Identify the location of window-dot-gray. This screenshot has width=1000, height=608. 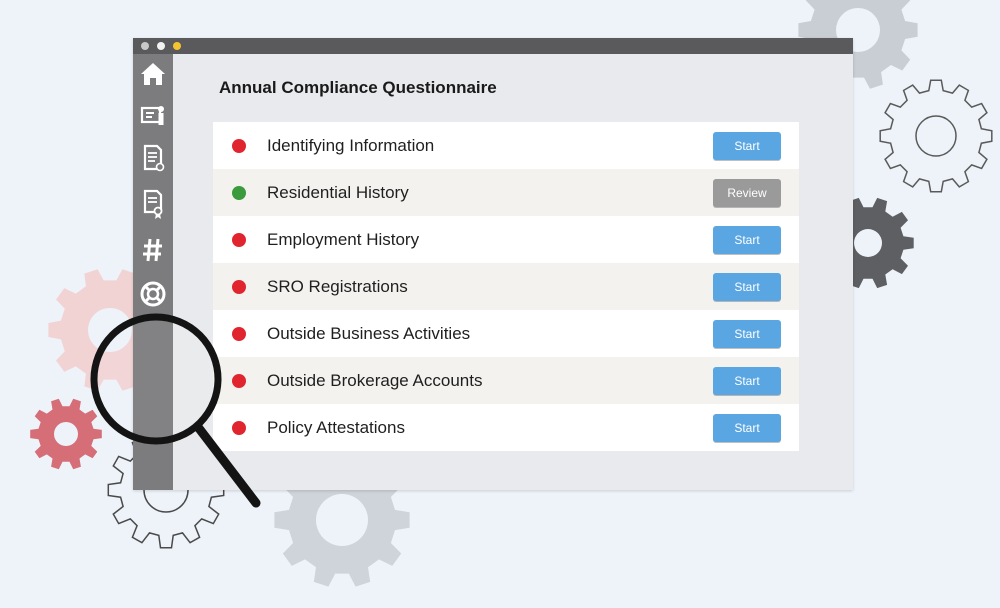
(145, 46).